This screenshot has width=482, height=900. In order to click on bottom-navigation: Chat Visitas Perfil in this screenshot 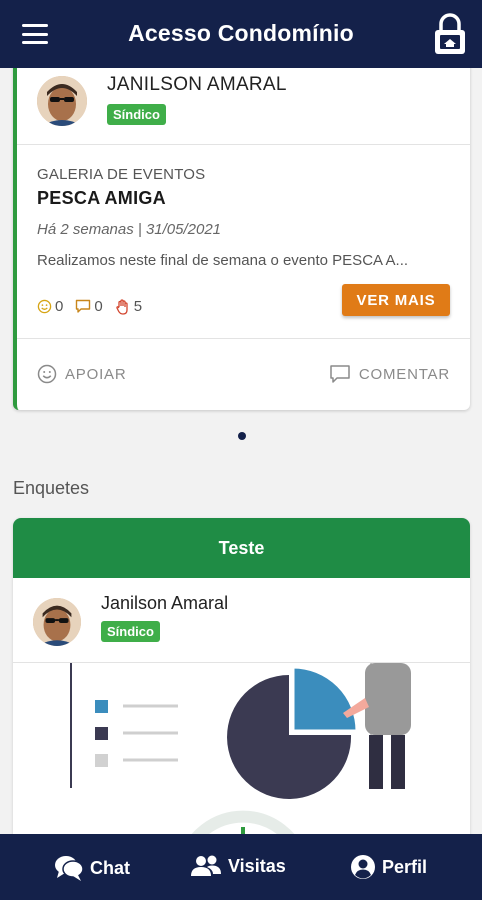, I will do `click(241, 867)`.